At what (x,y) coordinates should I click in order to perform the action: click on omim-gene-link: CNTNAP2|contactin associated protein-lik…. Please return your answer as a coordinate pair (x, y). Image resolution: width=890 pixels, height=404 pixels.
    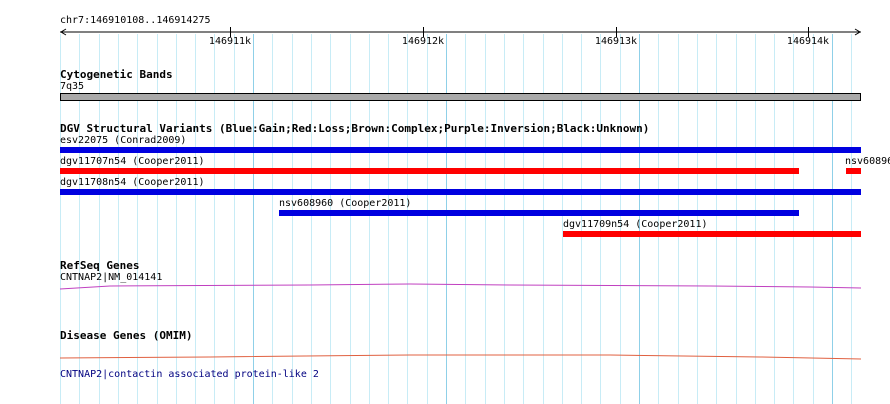
    Looking at the image, I should click on (189, 375).